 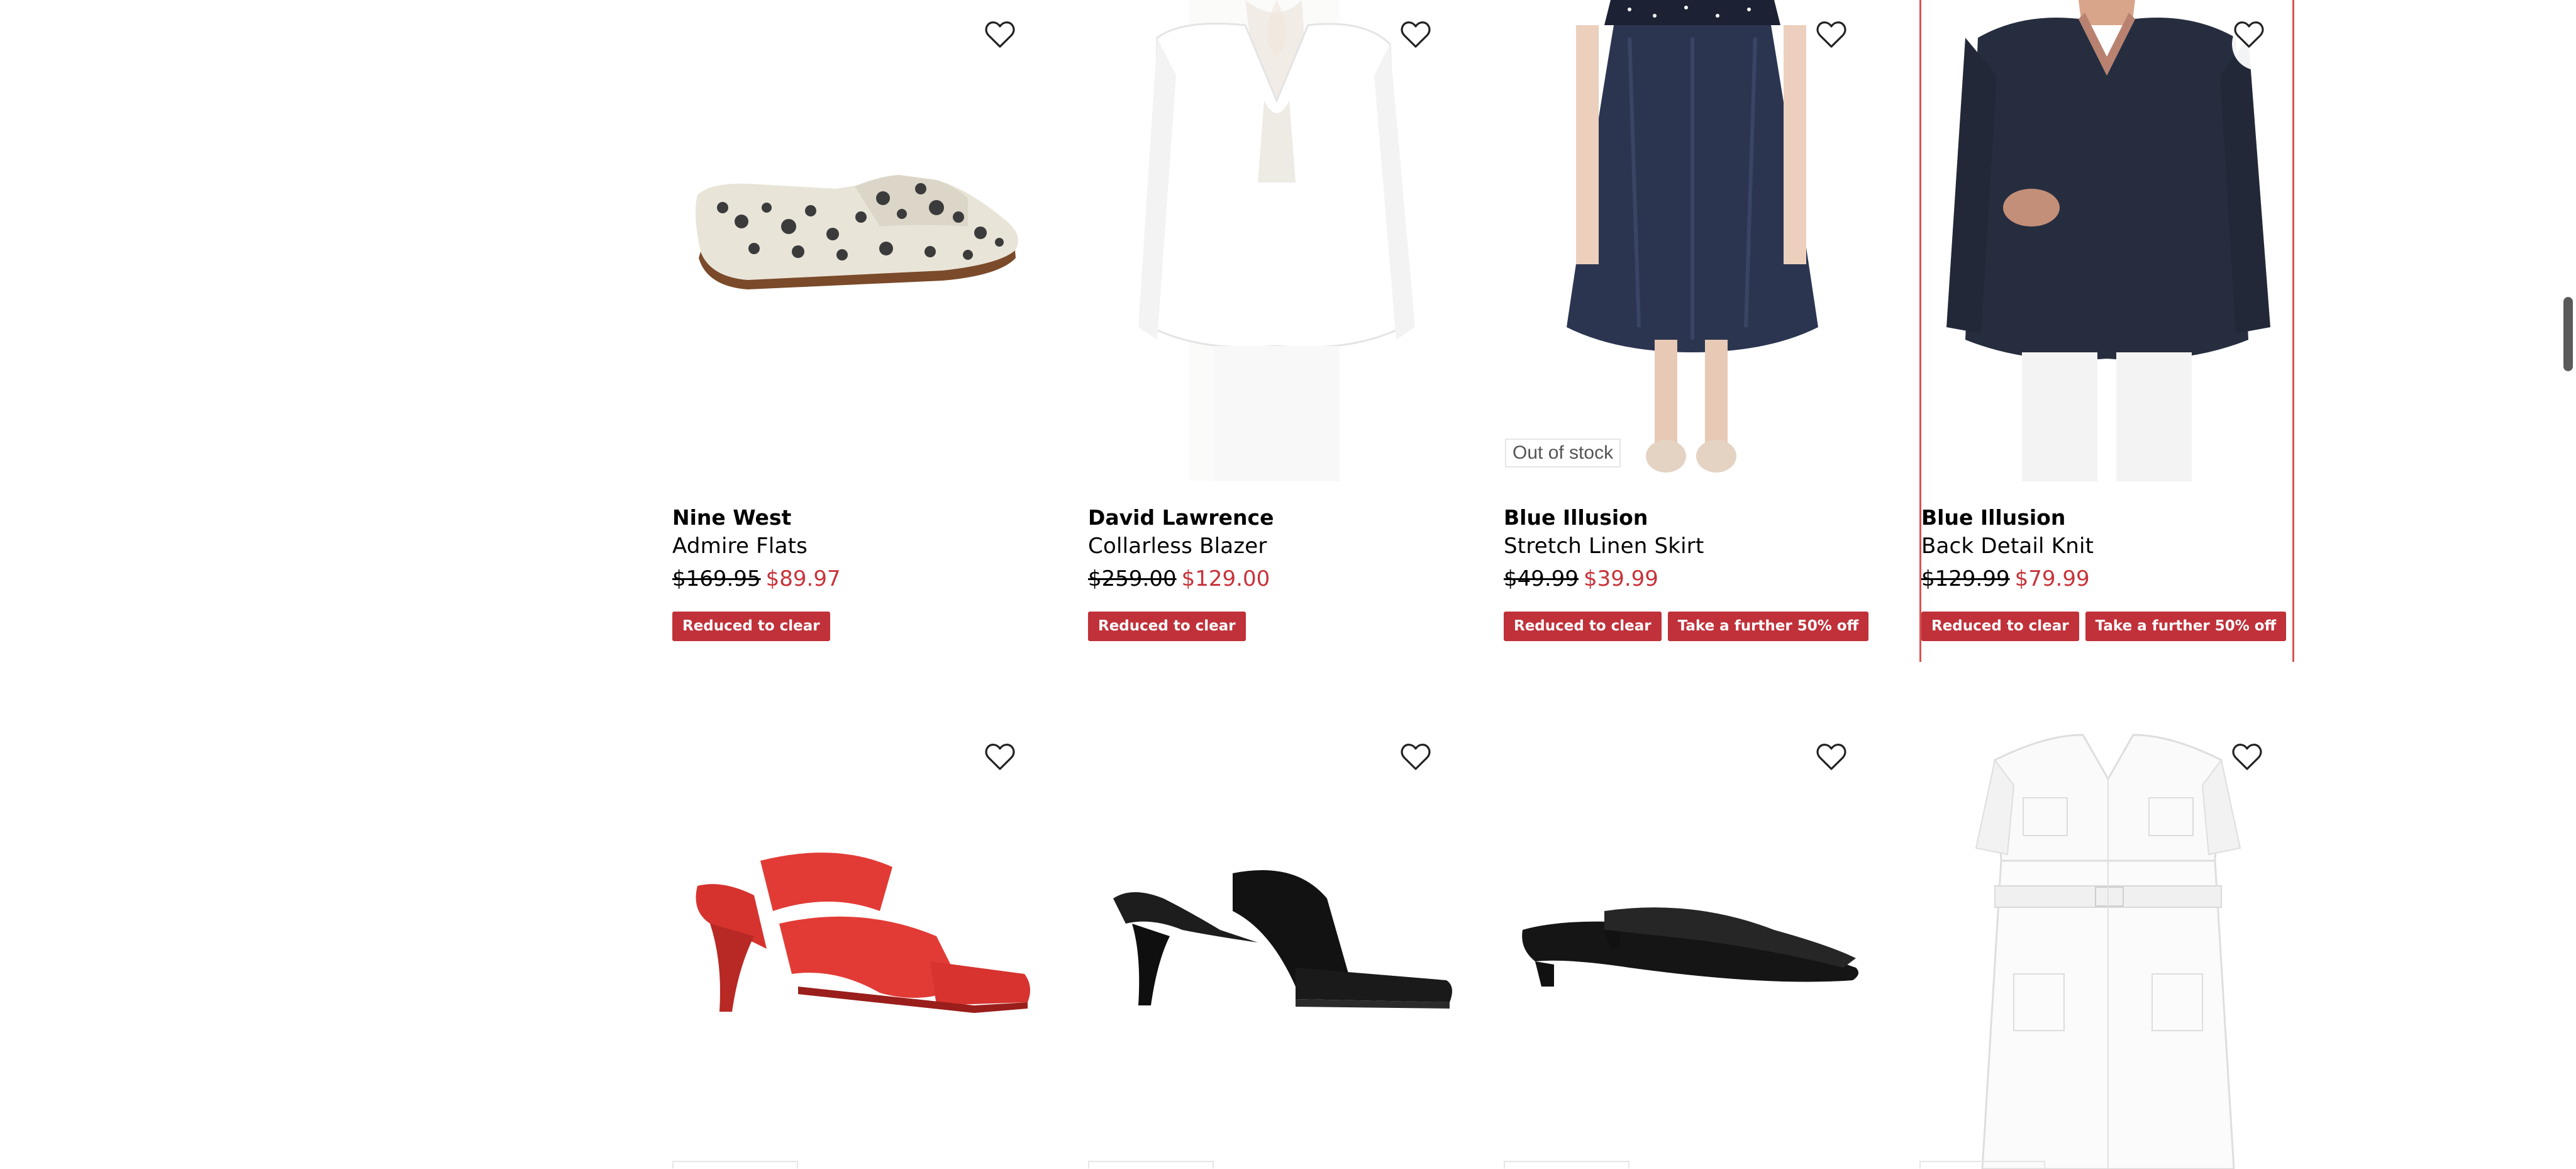 What do you see at coordinates (1620, 578) in the screenshot?
I see `sale-price: $39.99` at bounding box center [1620, 578].